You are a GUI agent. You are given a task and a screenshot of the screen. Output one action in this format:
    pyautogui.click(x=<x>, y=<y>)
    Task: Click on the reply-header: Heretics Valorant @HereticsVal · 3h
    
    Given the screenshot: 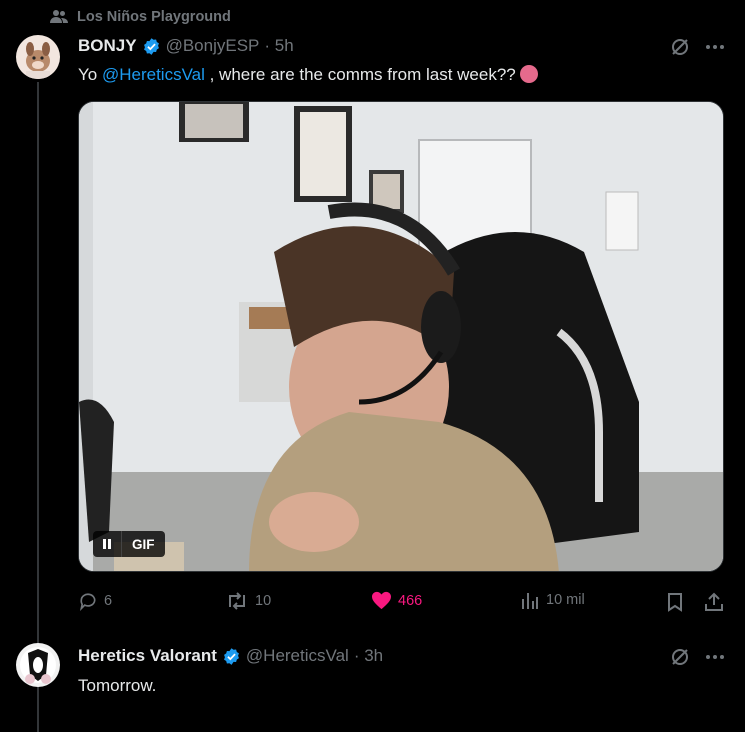 What is the action you would take?
    pyautogui.click(x=230, y=656)
    